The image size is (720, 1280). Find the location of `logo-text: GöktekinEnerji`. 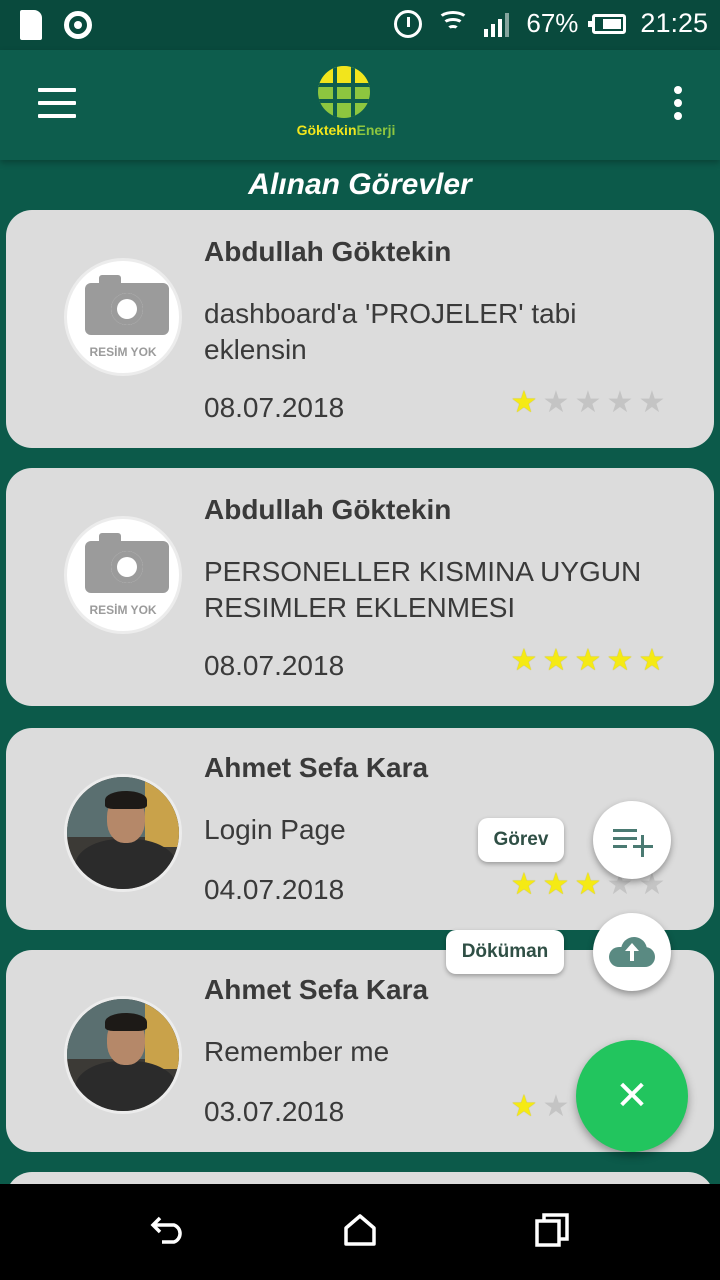

logo-text: GöktekinEnerji is located at coordinates (346, 130).